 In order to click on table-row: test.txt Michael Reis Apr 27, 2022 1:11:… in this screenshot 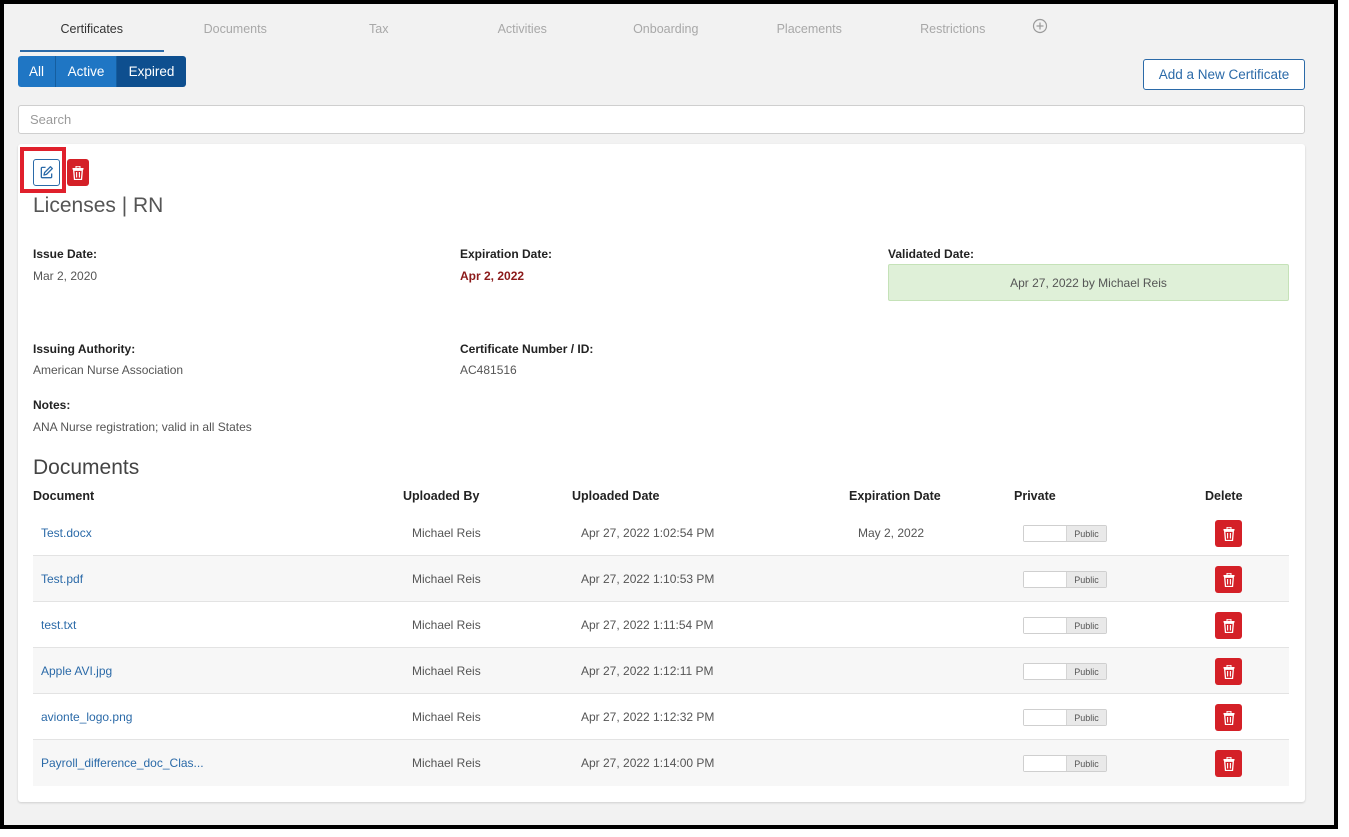, I will do `click(661, 625)`.